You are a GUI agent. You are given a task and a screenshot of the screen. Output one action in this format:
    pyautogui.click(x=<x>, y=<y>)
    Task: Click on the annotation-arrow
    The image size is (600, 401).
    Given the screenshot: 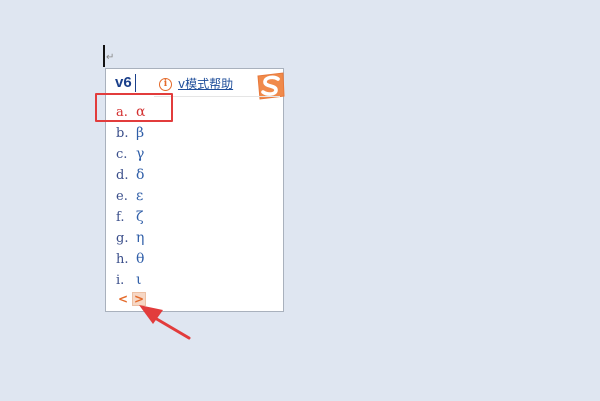 What is the action you would take?
    pyautogui.click(x=165, y=322)
    